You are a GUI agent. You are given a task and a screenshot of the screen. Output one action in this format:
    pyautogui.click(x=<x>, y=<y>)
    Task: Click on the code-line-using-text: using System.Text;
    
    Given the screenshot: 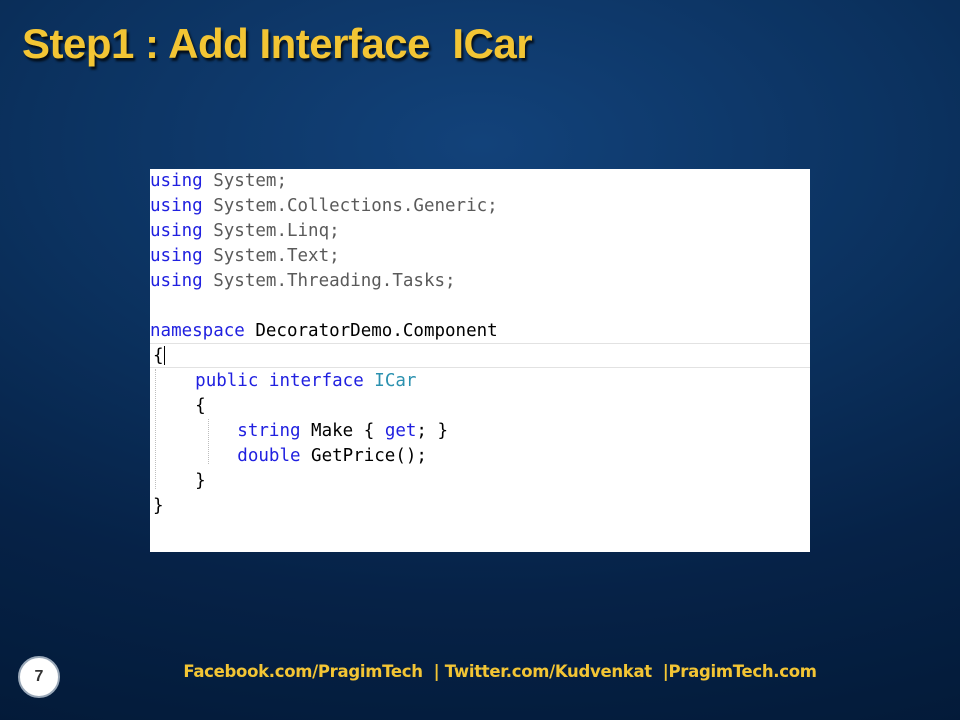 What is the action you would take?
    pyautogui.click(x=245, y=256)
    